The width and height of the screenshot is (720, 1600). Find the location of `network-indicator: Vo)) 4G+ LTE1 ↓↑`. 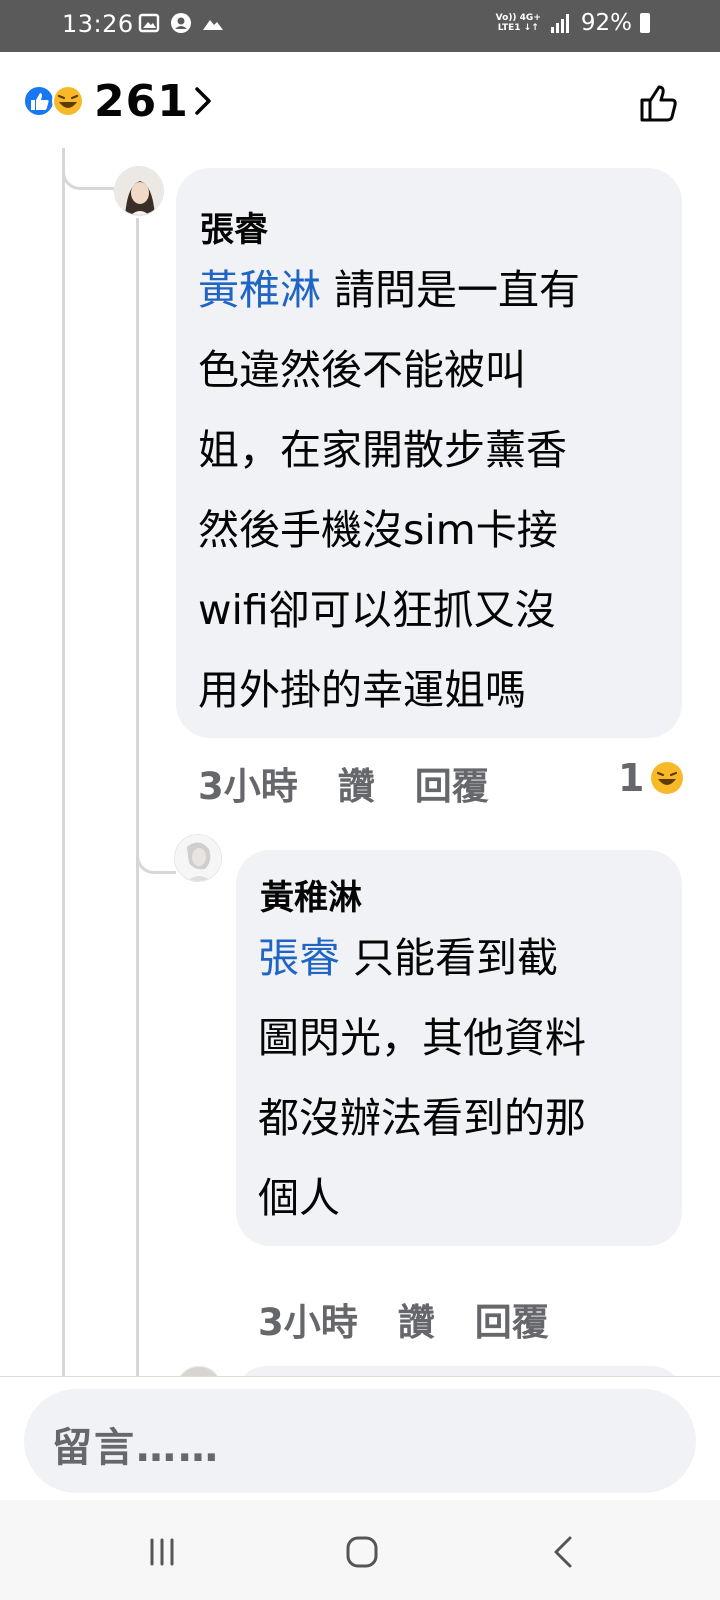

network-indicator: Vo)) 4G+ LTE1 ↓↑ is located at coordinates (518, 23).